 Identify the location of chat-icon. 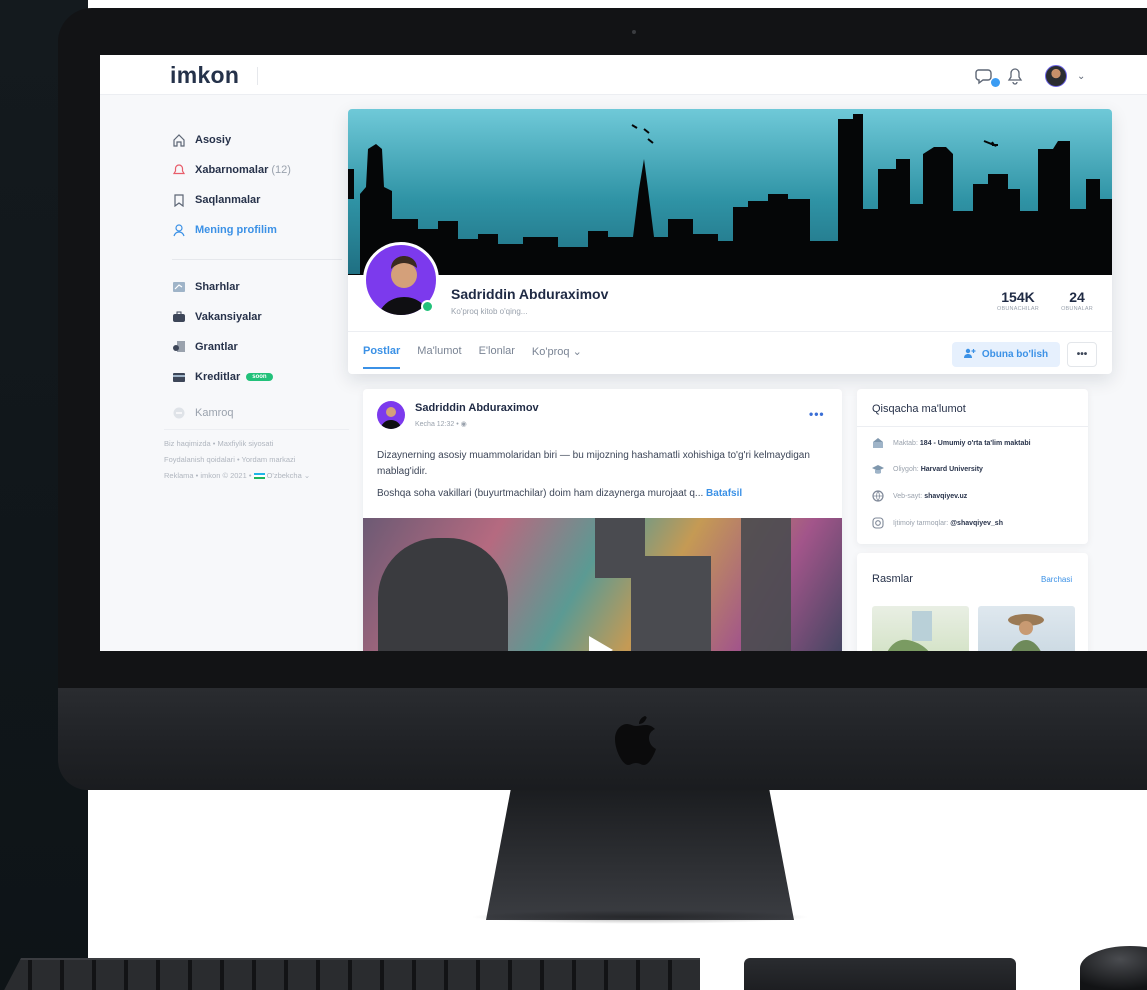
(987, 76).